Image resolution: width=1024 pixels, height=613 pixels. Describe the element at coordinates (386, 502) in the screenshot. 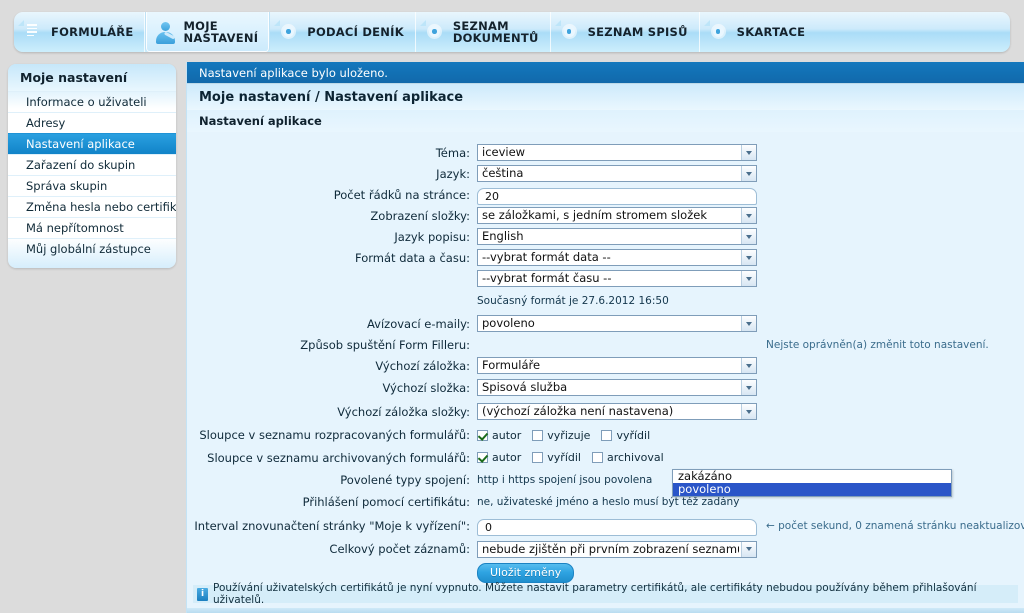

I see `label-prihlaseni-certifikatem: Přihlášení pomocí certifikátu:` at that location.